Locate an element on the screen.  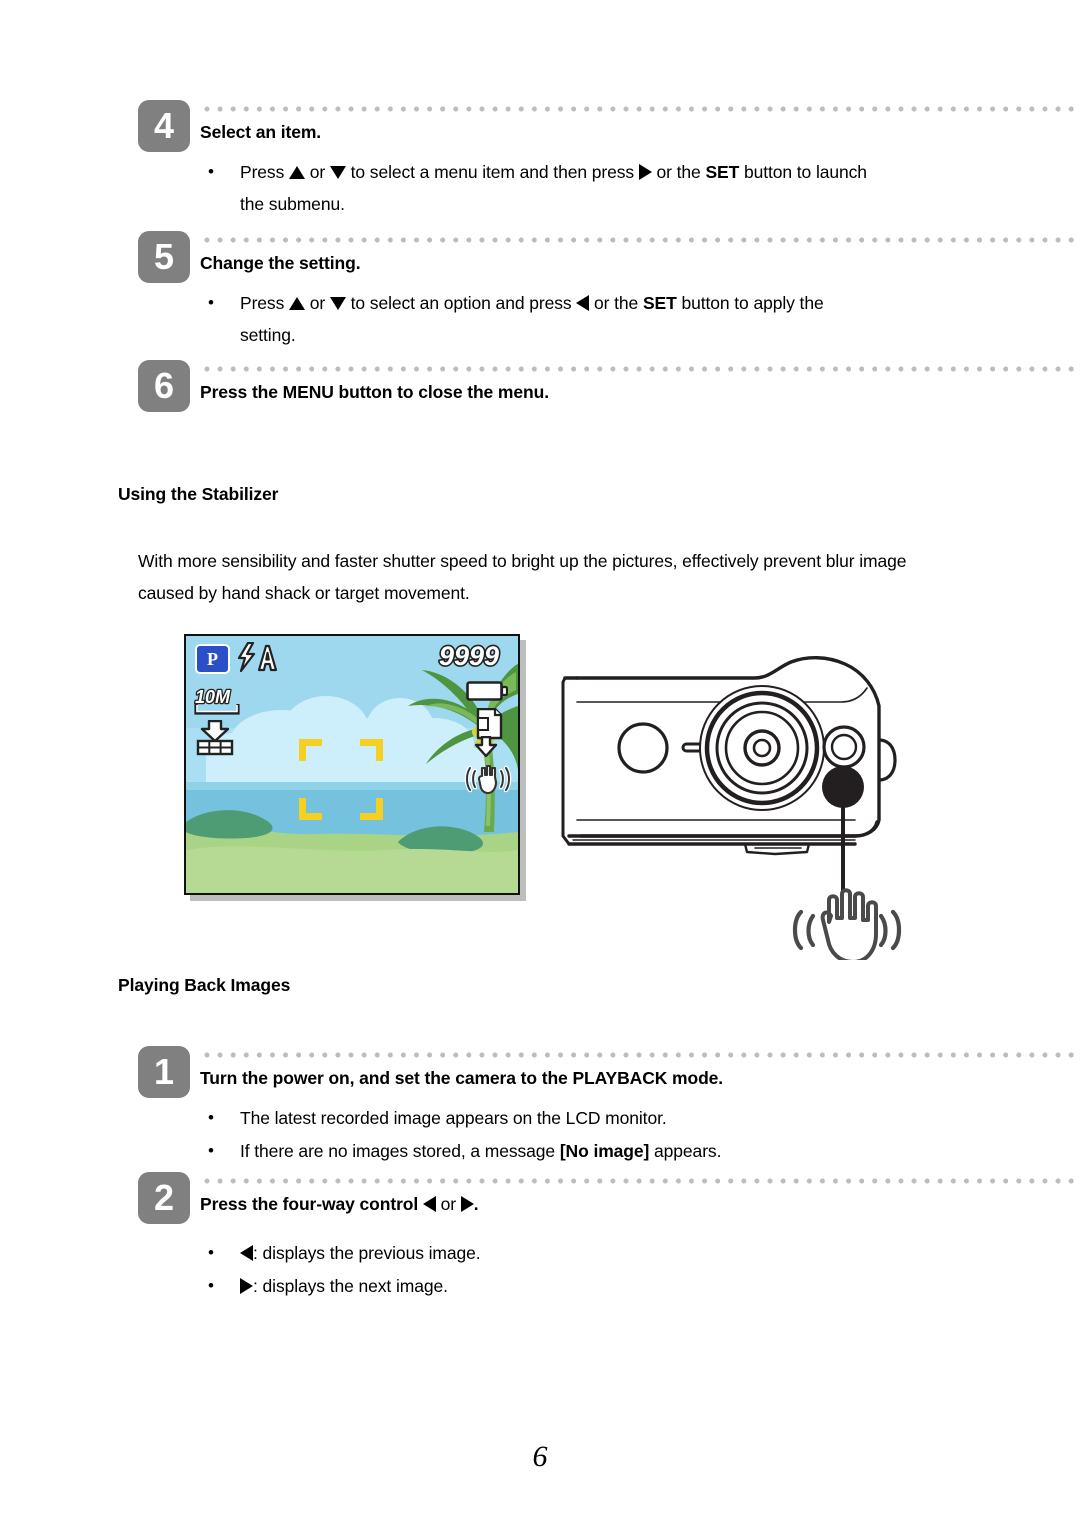
lcd-frame: P 10M 9999 is located at coordinates (352, 764).